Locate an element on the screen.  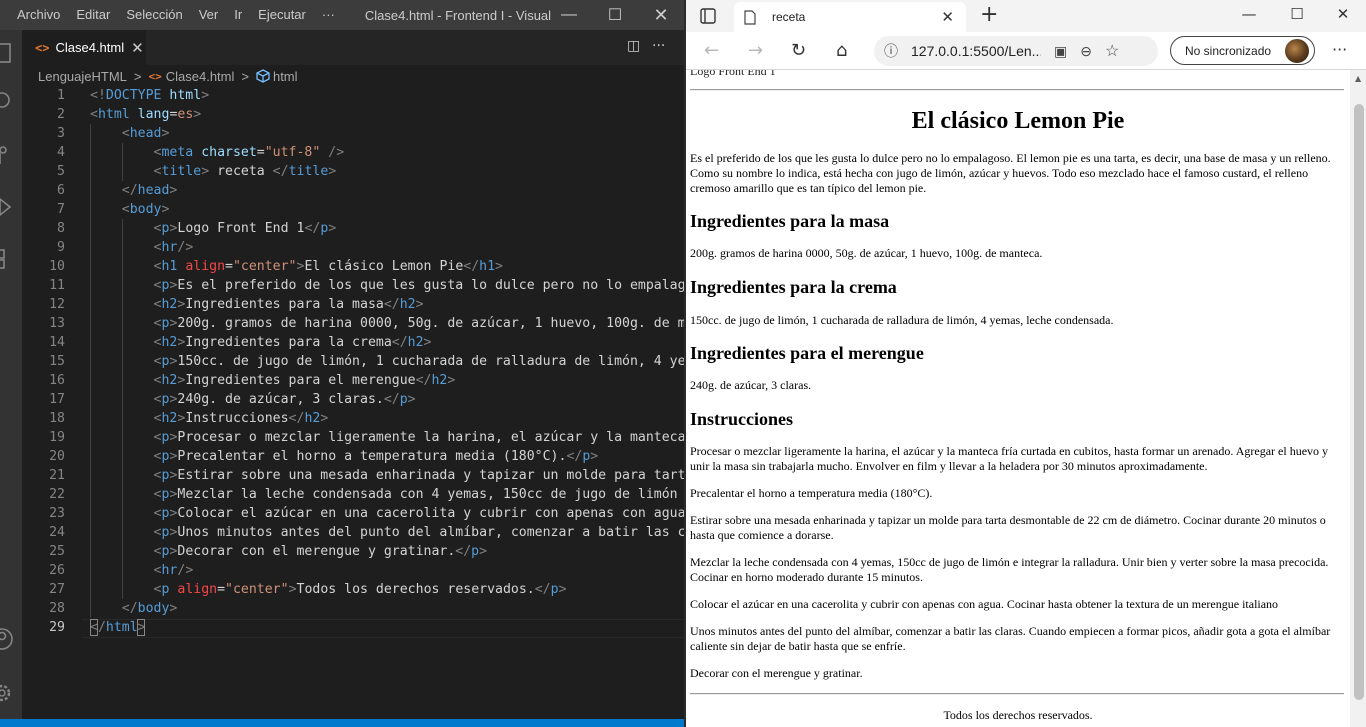
code-line: 29 </html> is located at coordinates (353, 627).